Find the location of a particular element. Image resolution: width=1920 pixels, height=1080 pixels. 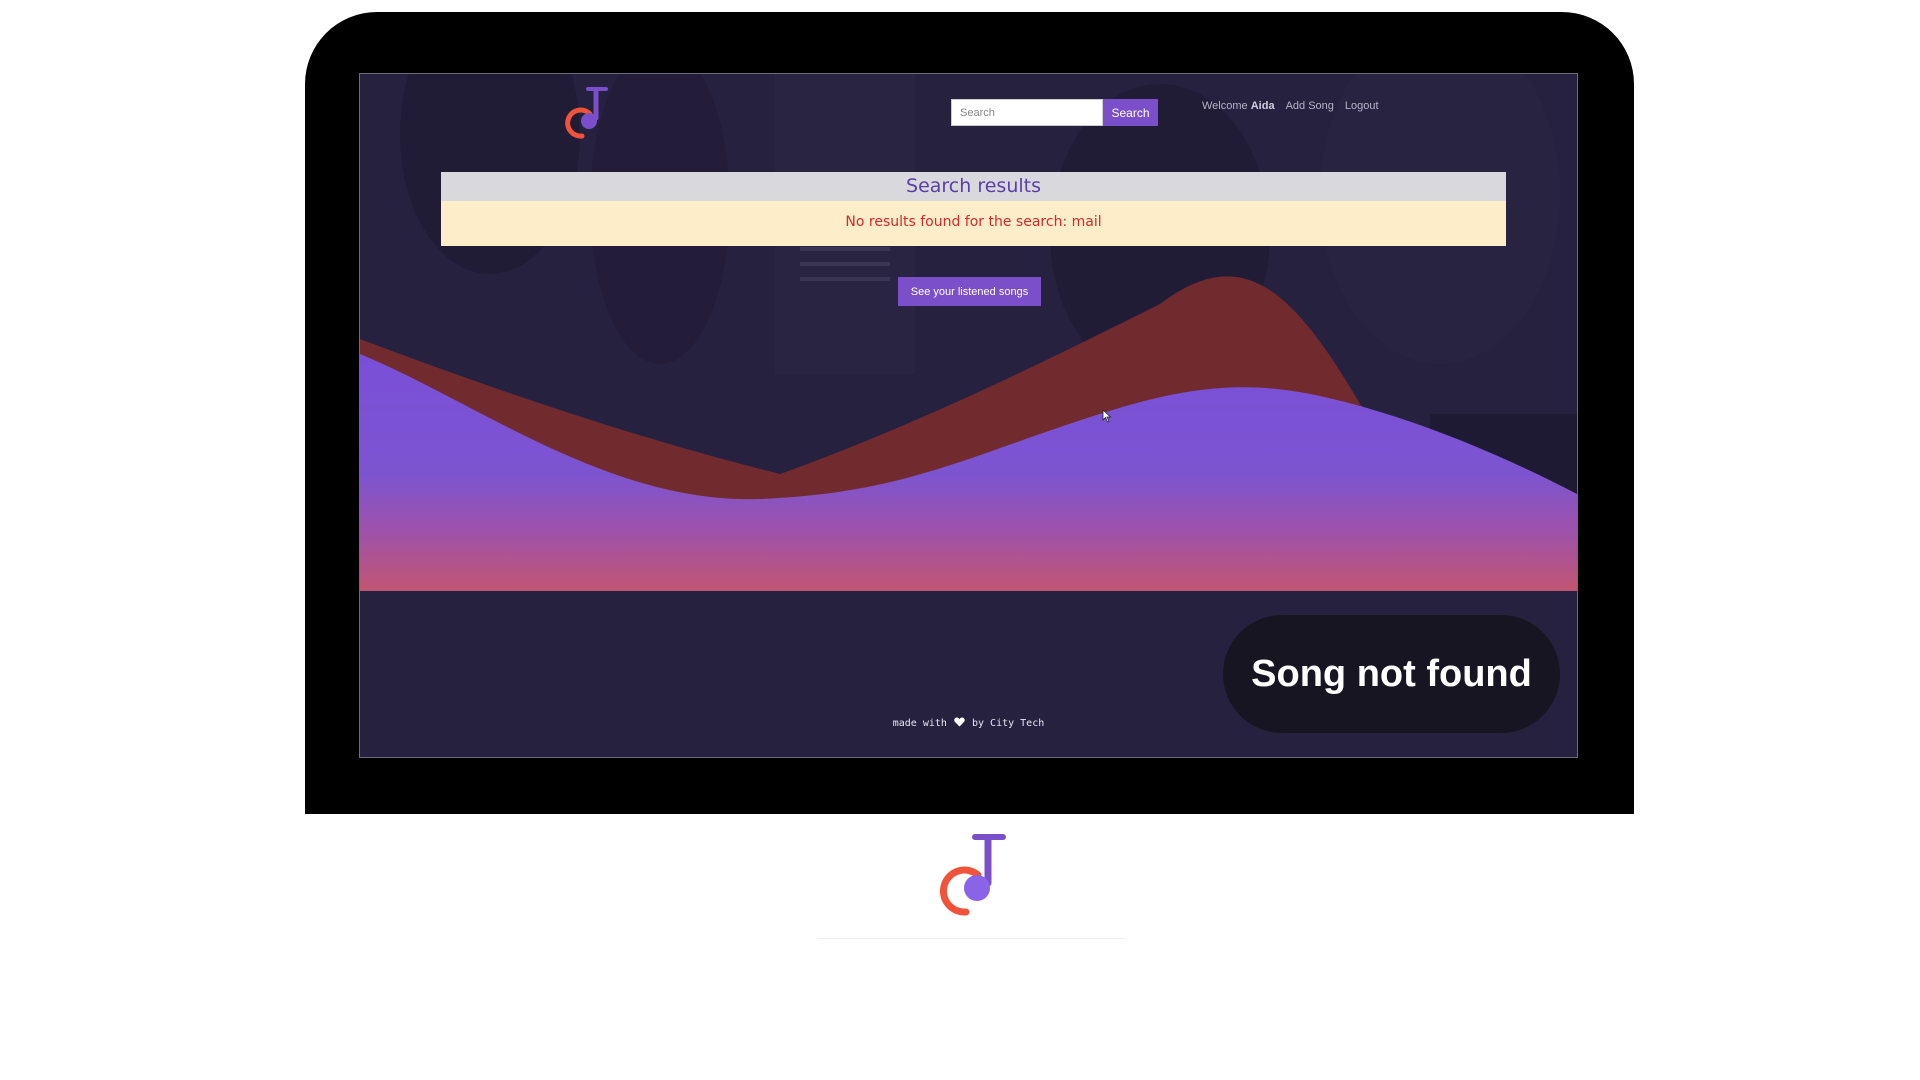

footer-prefix: made with is located at coordinates (919, 723).